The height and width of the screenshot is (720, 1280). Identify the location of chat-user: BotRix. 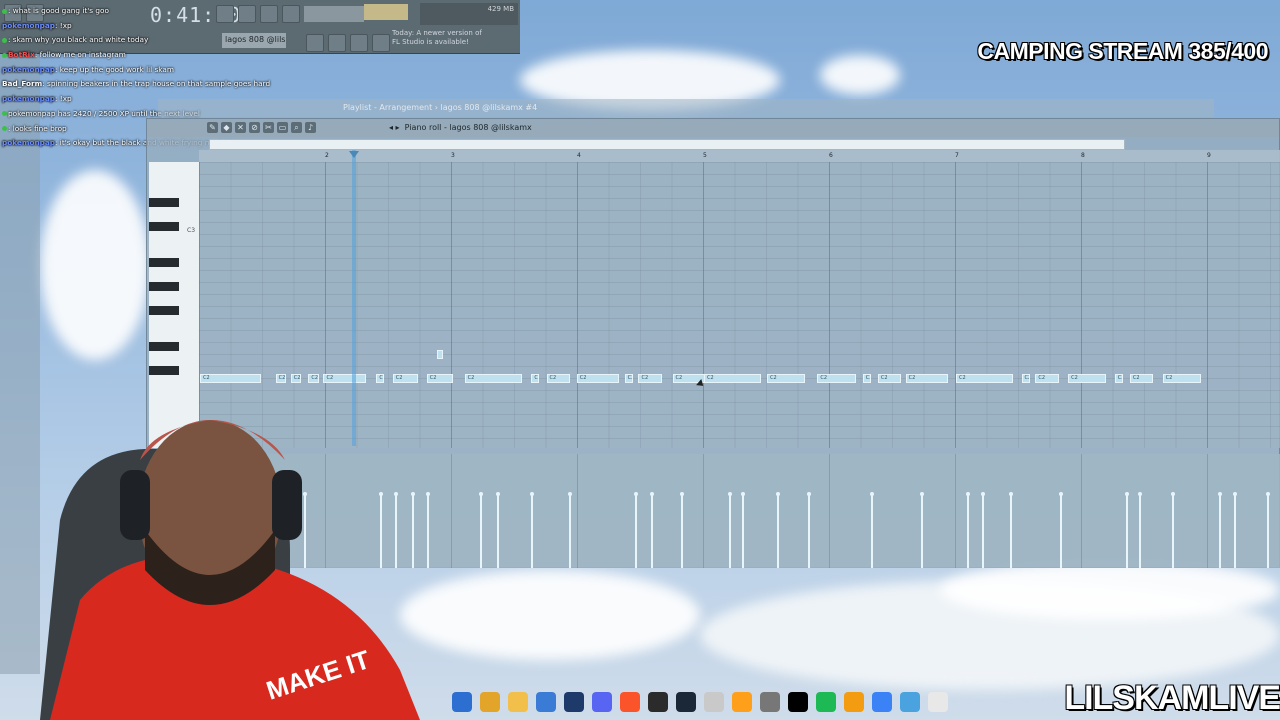
(21, 55).